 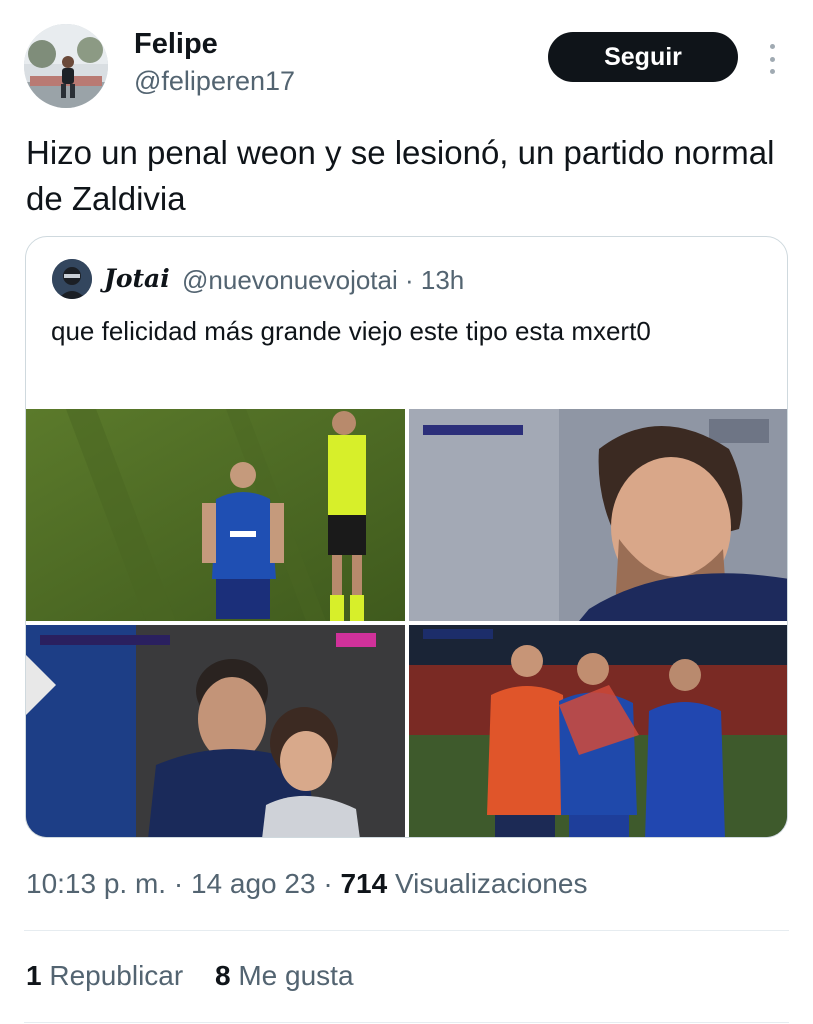 What do you see at coordinates (96, 883) in the screenshot?
I see `tweet-time: 10:13 p. m.` at bounding box center [96, 883].